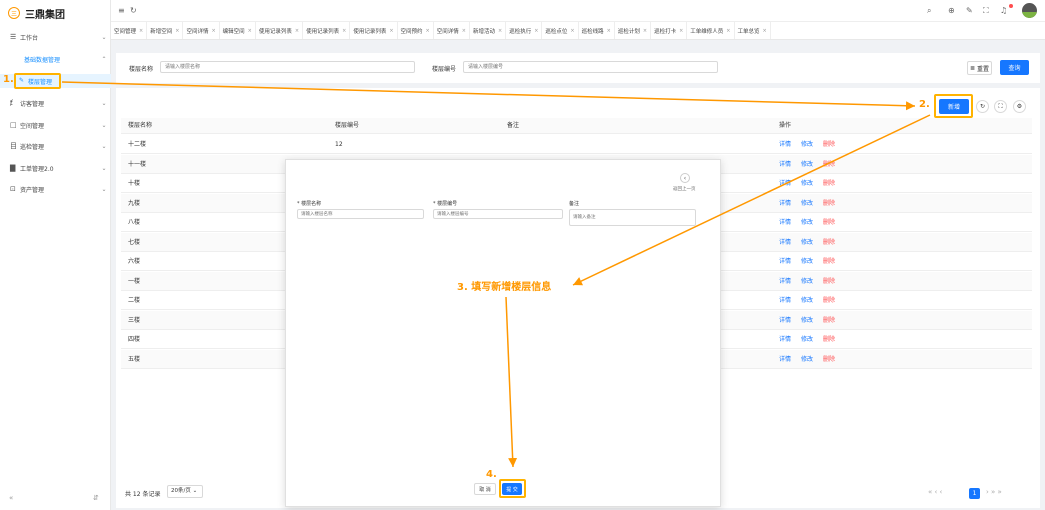 The width and height of the screenshot is (1045, 510). Describe the element at coordinates (416, 30) in the screenshot. I see `tab-item: 空间预约 ×` at that location.